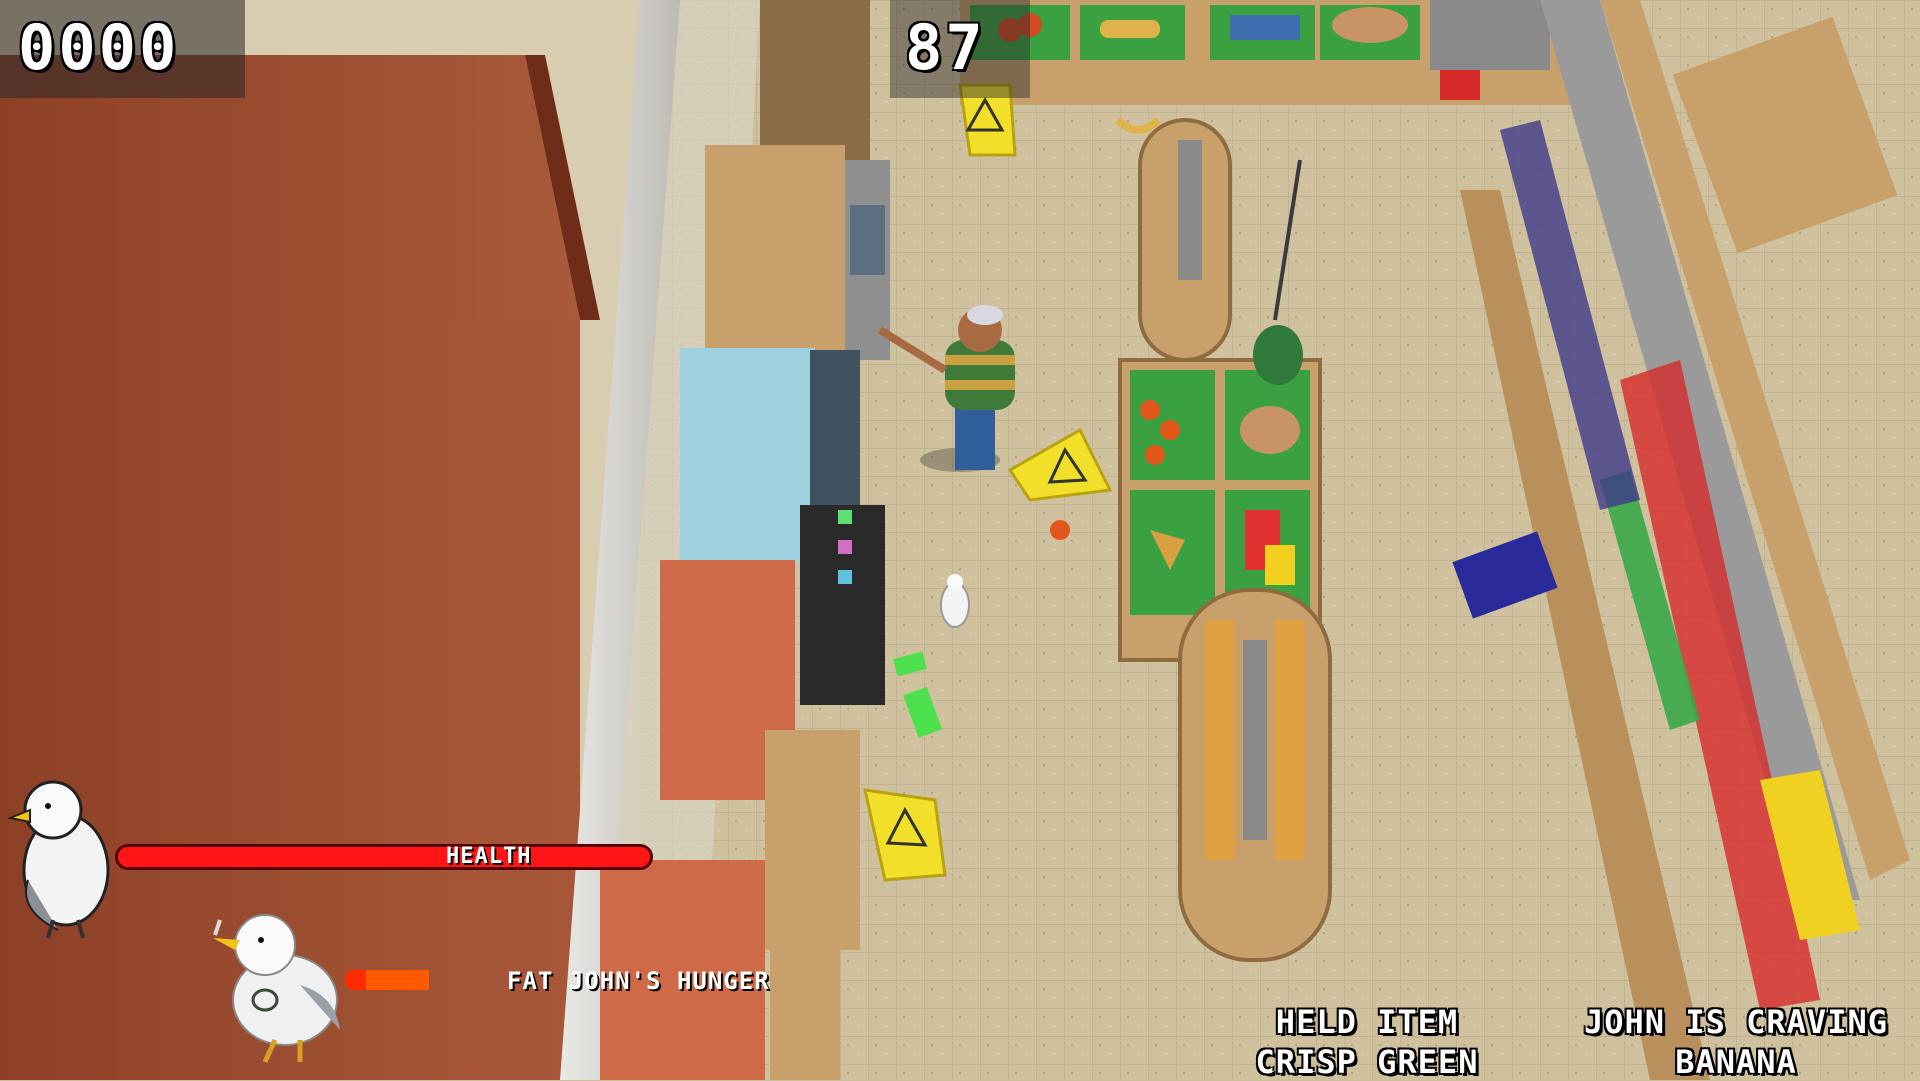 The image size is (1920, 1081). What do you see at coordinates (1185, 240) in the screenshot?
I see `center-shelf-top` at bounding box center [1185, 240].